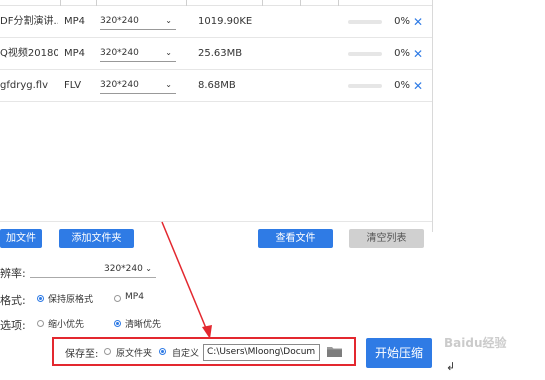 This screenshot has height=380, width=545. What do you see at coordinates (432, 116) in the screenshot?
I see `panel-border` at bounding box center [432, 116].